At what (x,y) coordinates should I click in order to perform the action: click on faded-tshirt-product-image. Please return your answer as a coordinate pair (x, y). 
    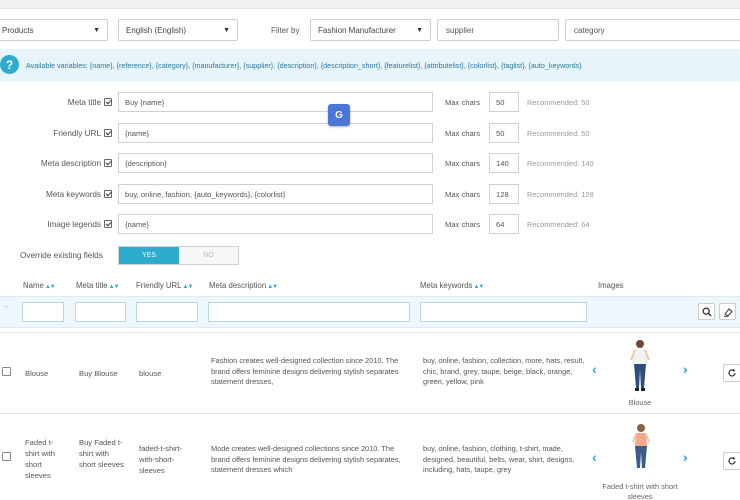
    Looking at the image, I should click on (641, 446).